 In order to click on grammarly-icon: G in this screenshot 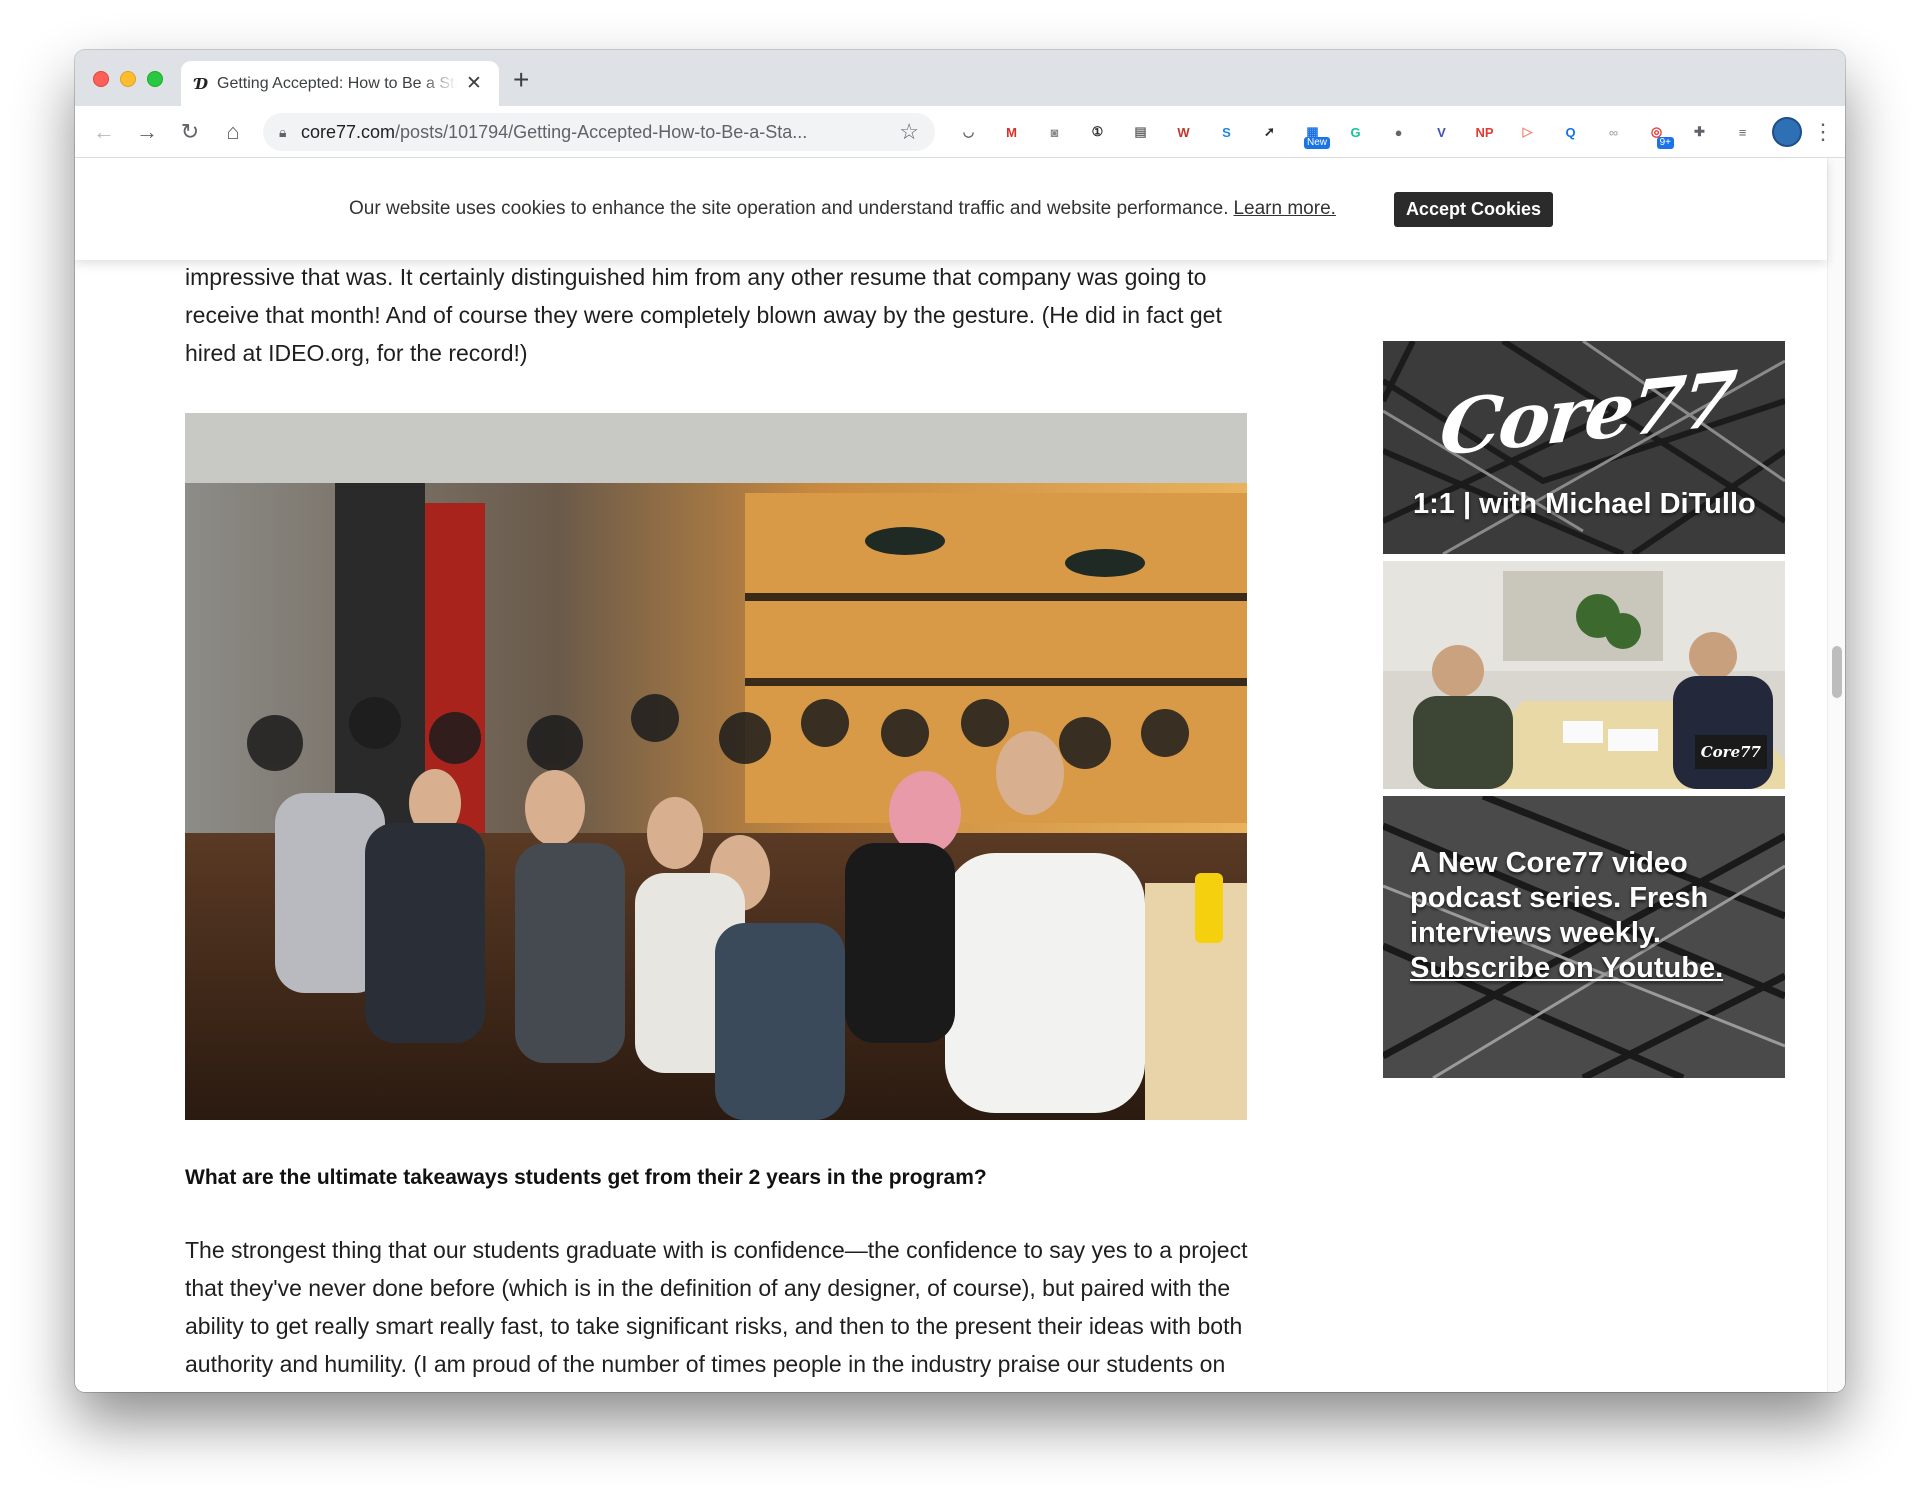, I will do `click(1355, 132)`.